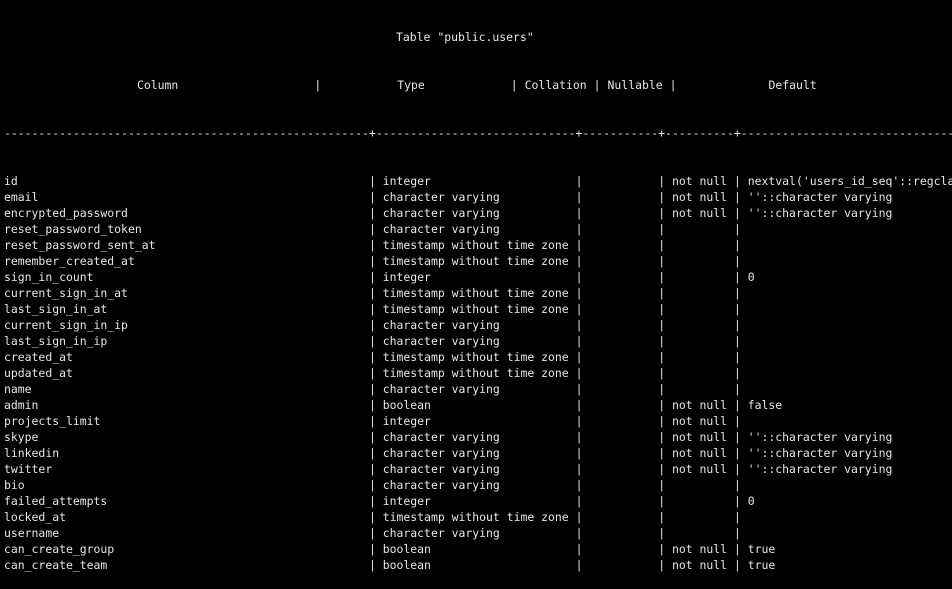 The image size is (952, 589). What do you see at coordinates (475, 277) in the screenshot?
I see `row-type: integer` at bounding box center [475, 277].